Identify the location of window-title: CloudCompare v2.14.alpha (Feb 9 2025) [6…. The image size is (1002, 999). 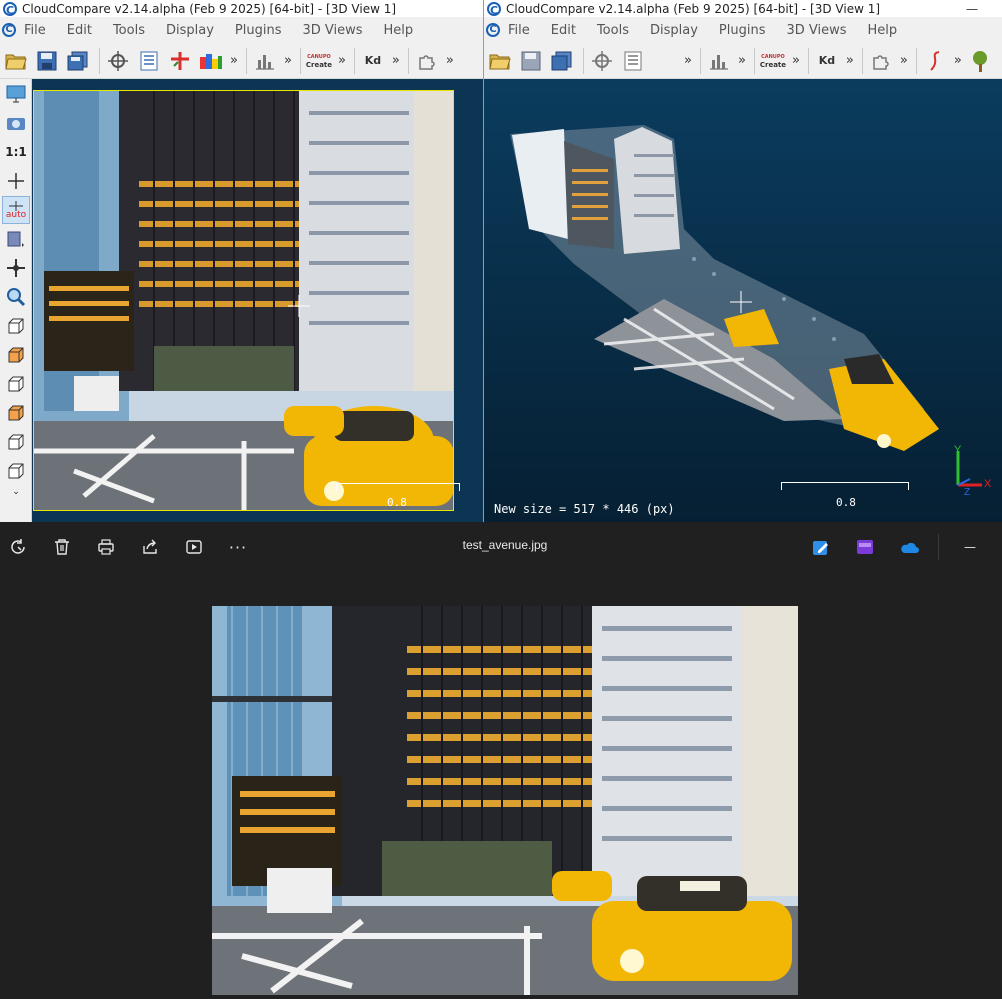
(693, 8).